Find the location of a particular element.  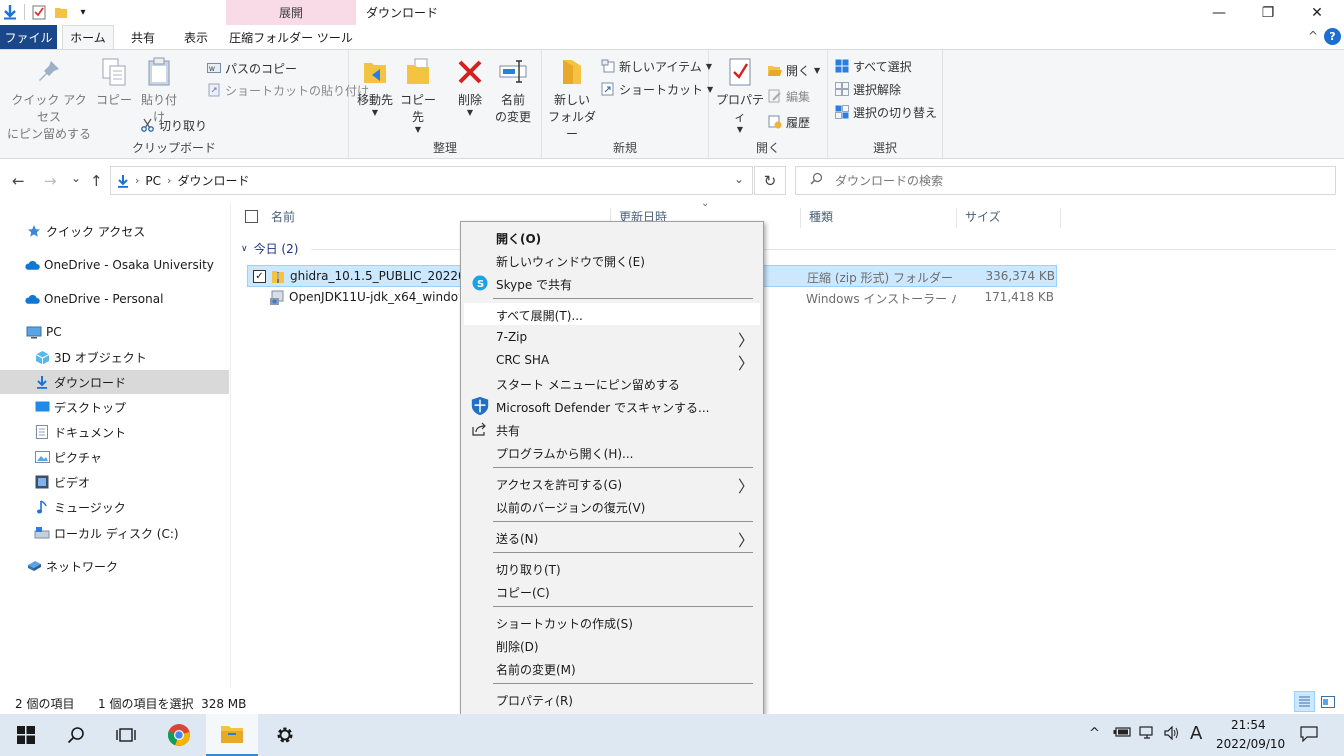

search-box is located at coordinates (1065, 180).